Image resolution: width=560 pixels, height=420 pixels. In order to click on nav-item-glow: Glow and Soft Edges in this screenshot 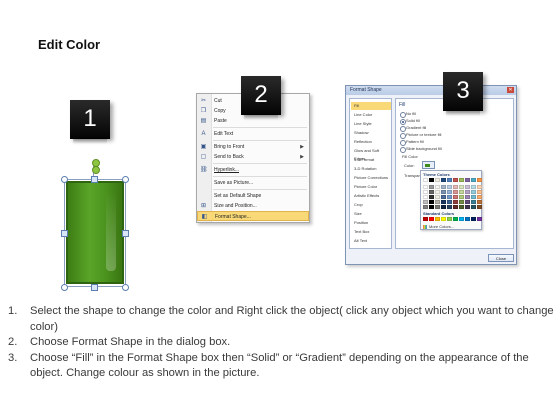, I will do `click(371, 154)`.